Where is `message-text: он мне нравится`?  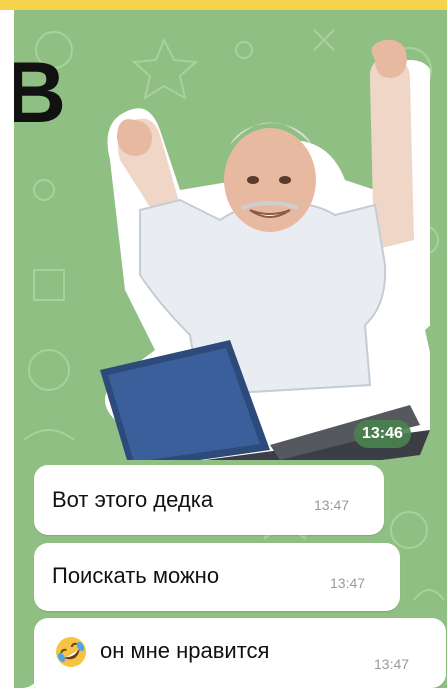
message-text: он мне нравится is located at coordinates (185, 650).